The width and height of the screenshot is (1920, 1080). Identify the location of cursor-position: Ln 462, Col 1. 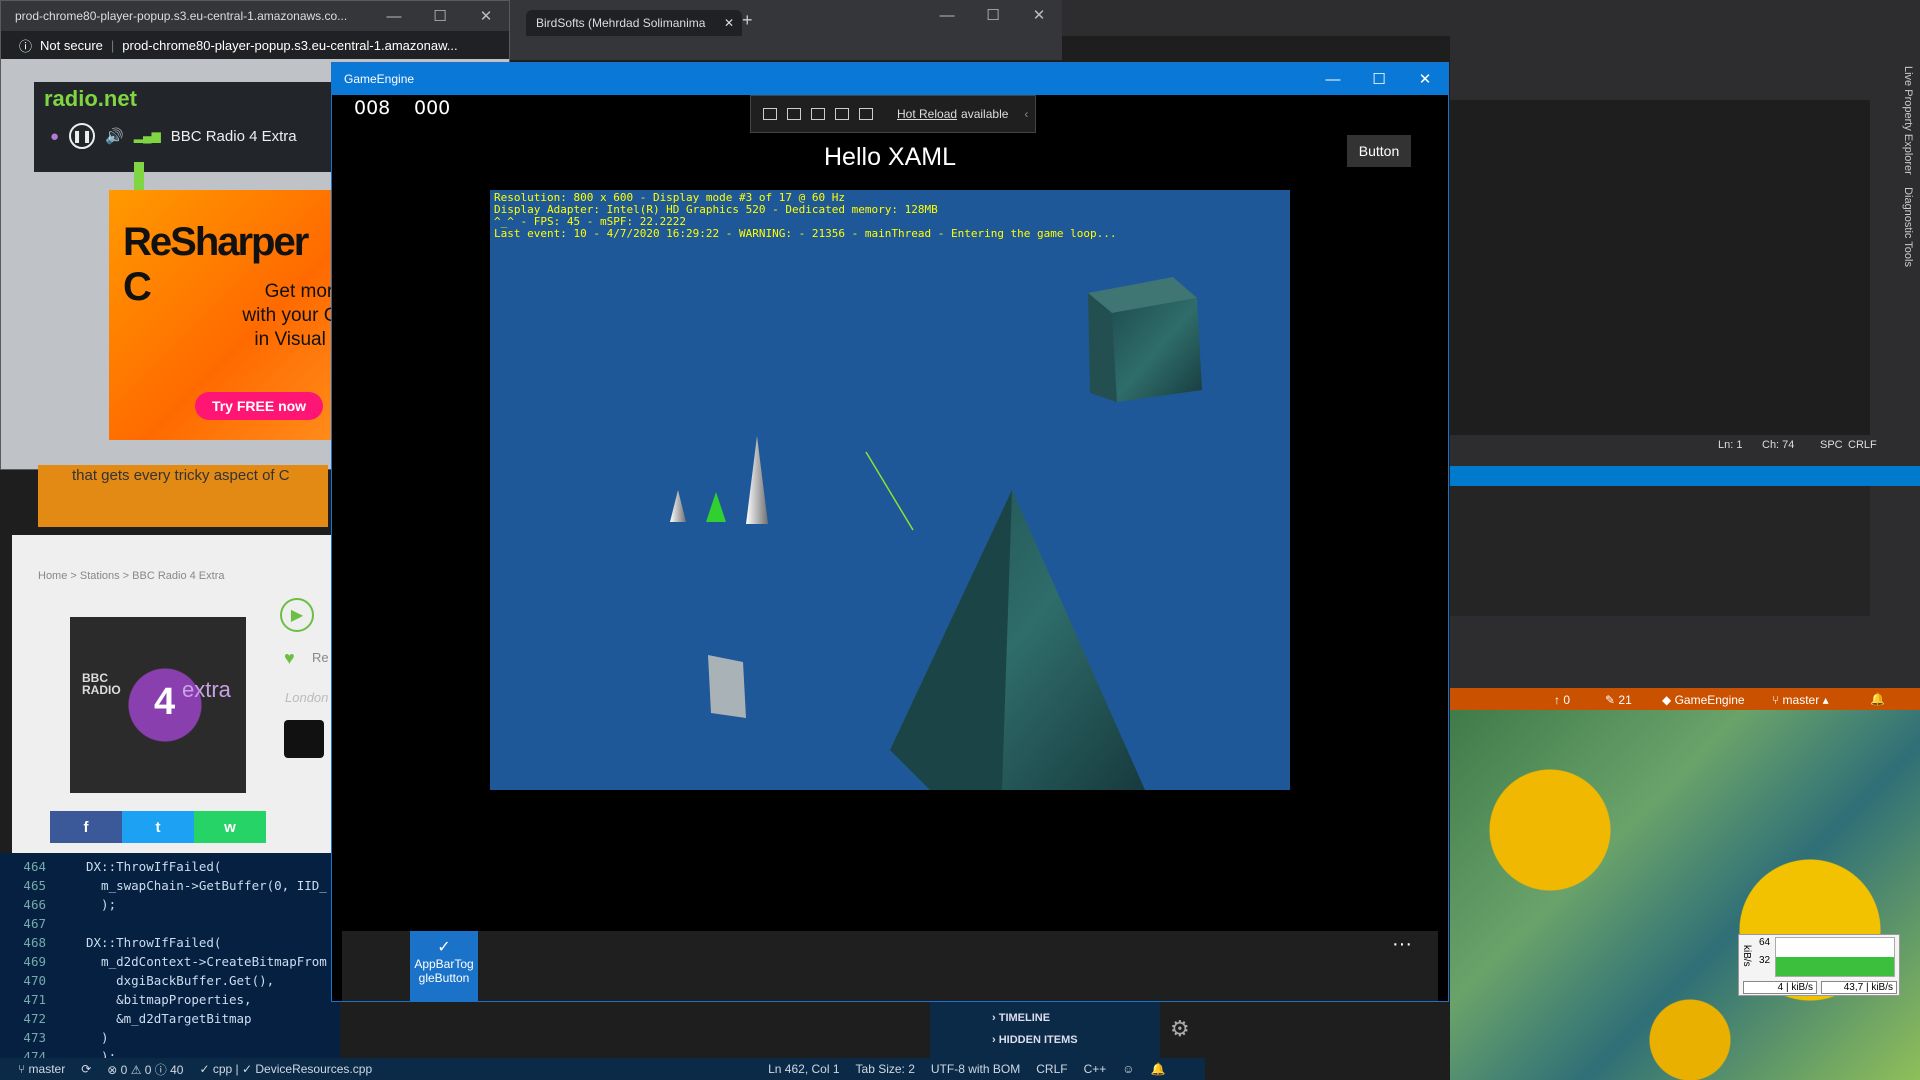
(803, 1069).